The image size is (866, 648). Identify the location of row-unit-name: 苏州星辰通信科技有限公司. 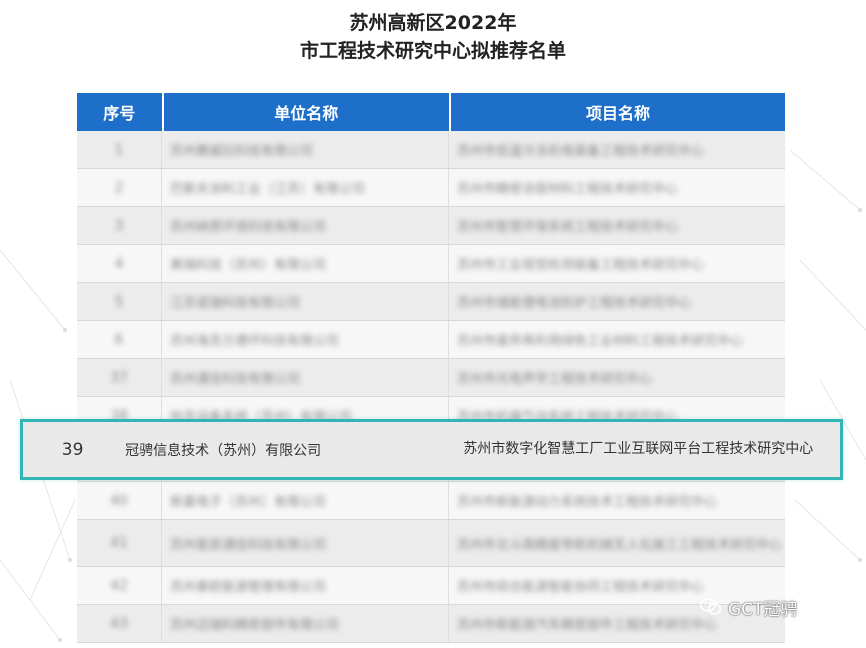
(248, 545).